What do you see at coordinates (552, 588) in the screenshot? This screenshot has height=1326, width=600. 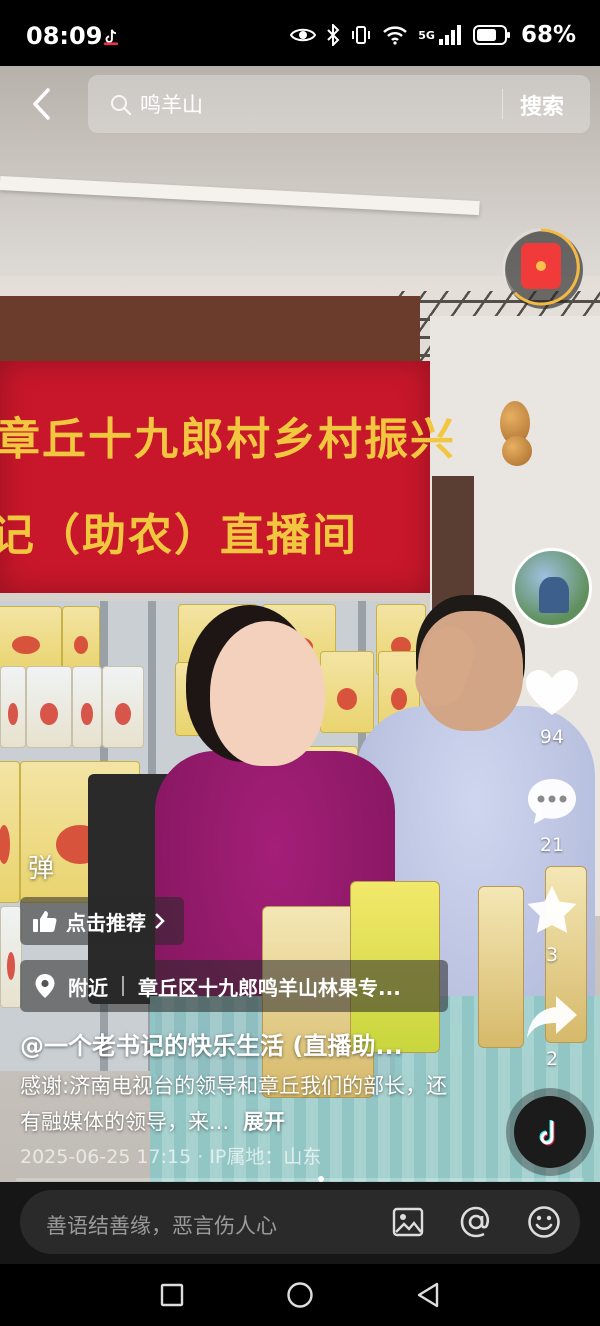 I see `author-avatar` at bounding box center [552, 588].